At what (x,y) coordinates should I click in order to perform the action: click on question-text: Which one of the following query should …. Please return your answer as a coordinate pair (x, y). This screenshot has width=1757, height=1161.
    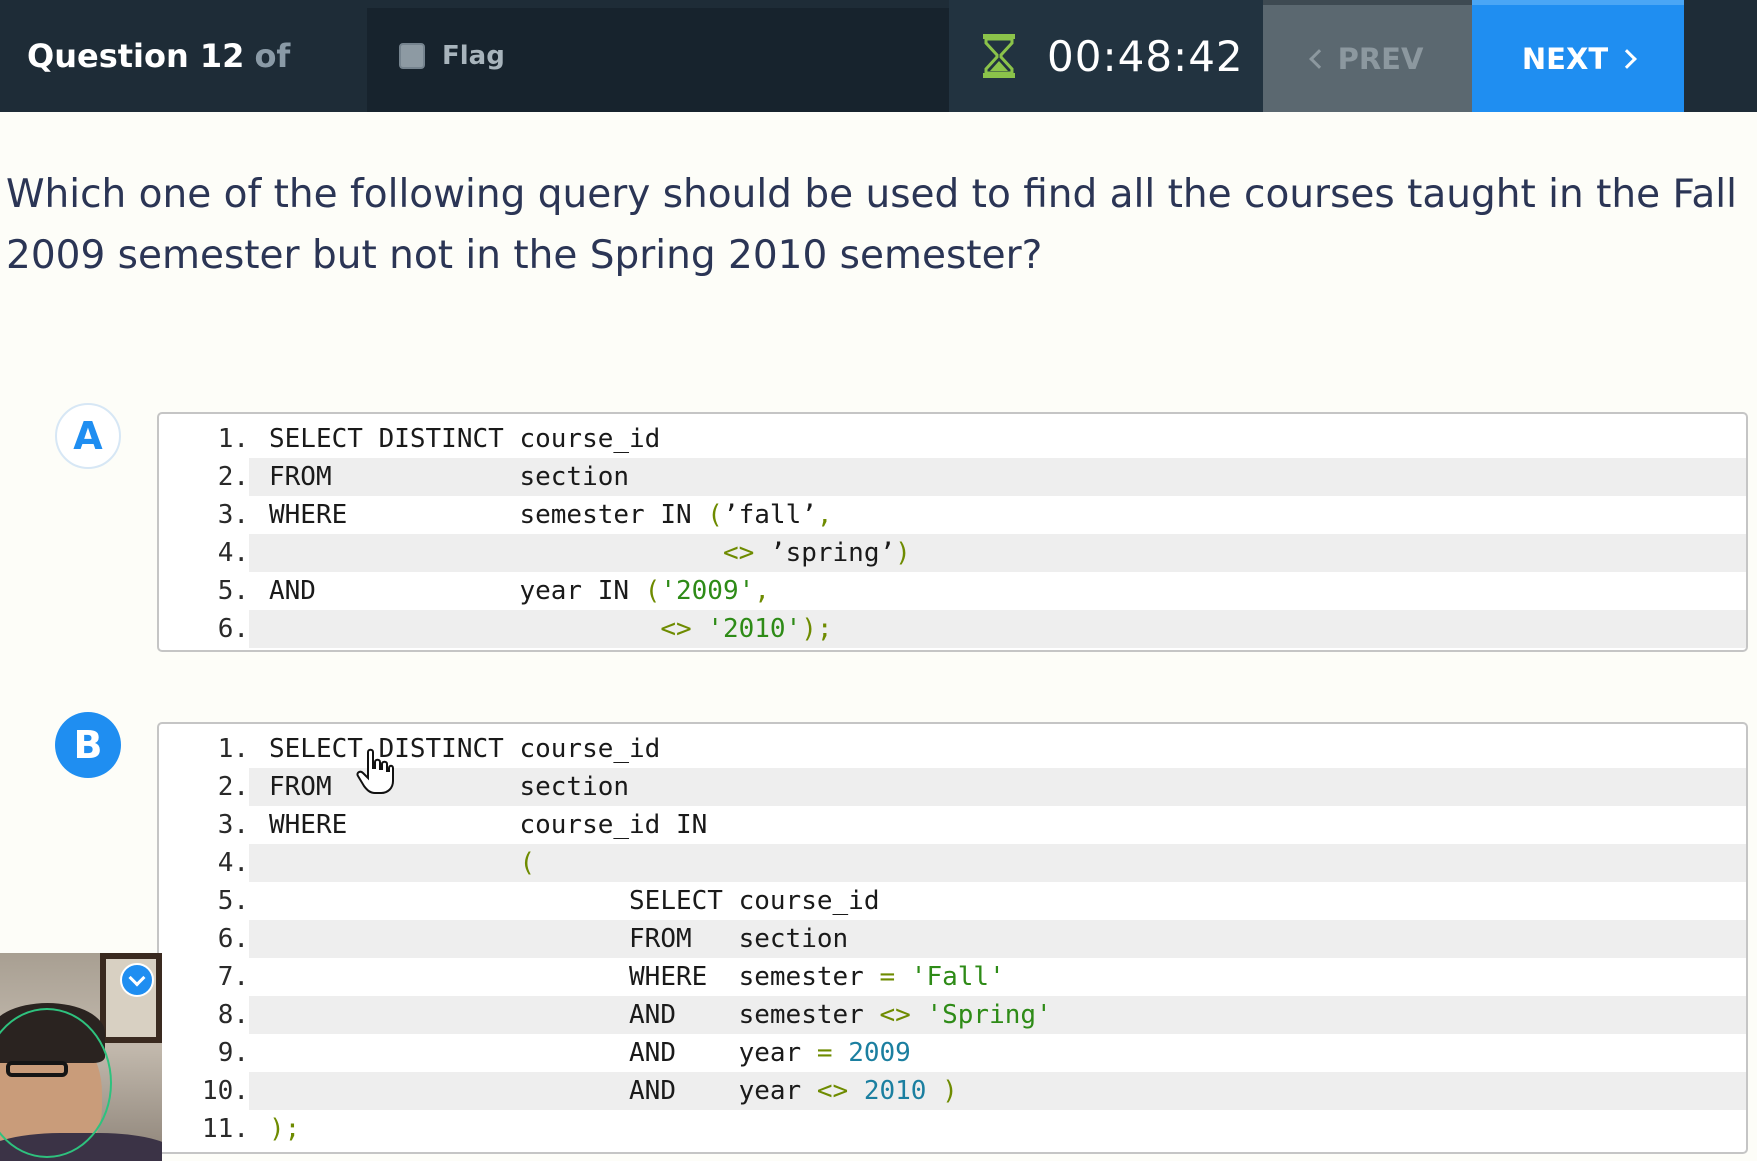
    Looking at the image, I should click on (871, 225).